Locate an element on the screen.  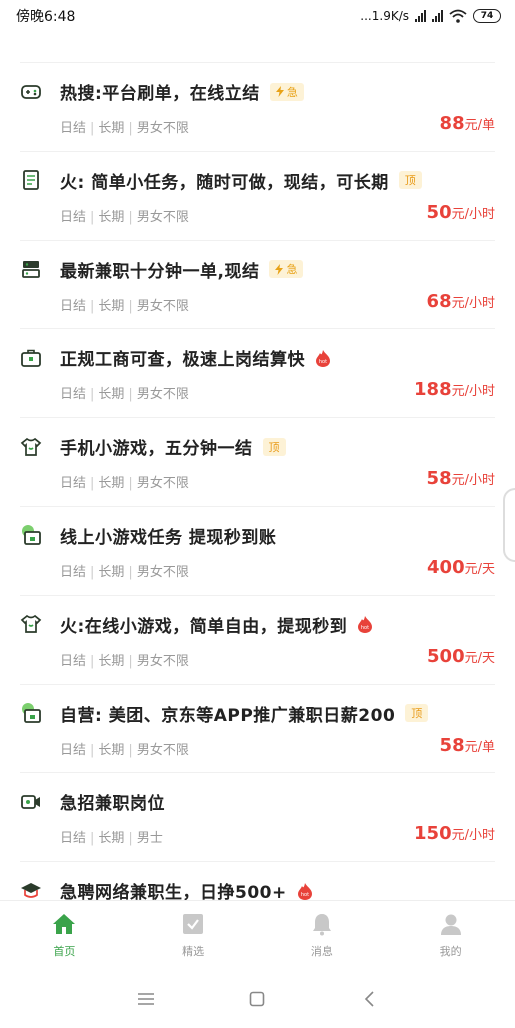
job-title-line: 正规工商可查，极速上岗结算快 hot is located at coordinates (175, 357).